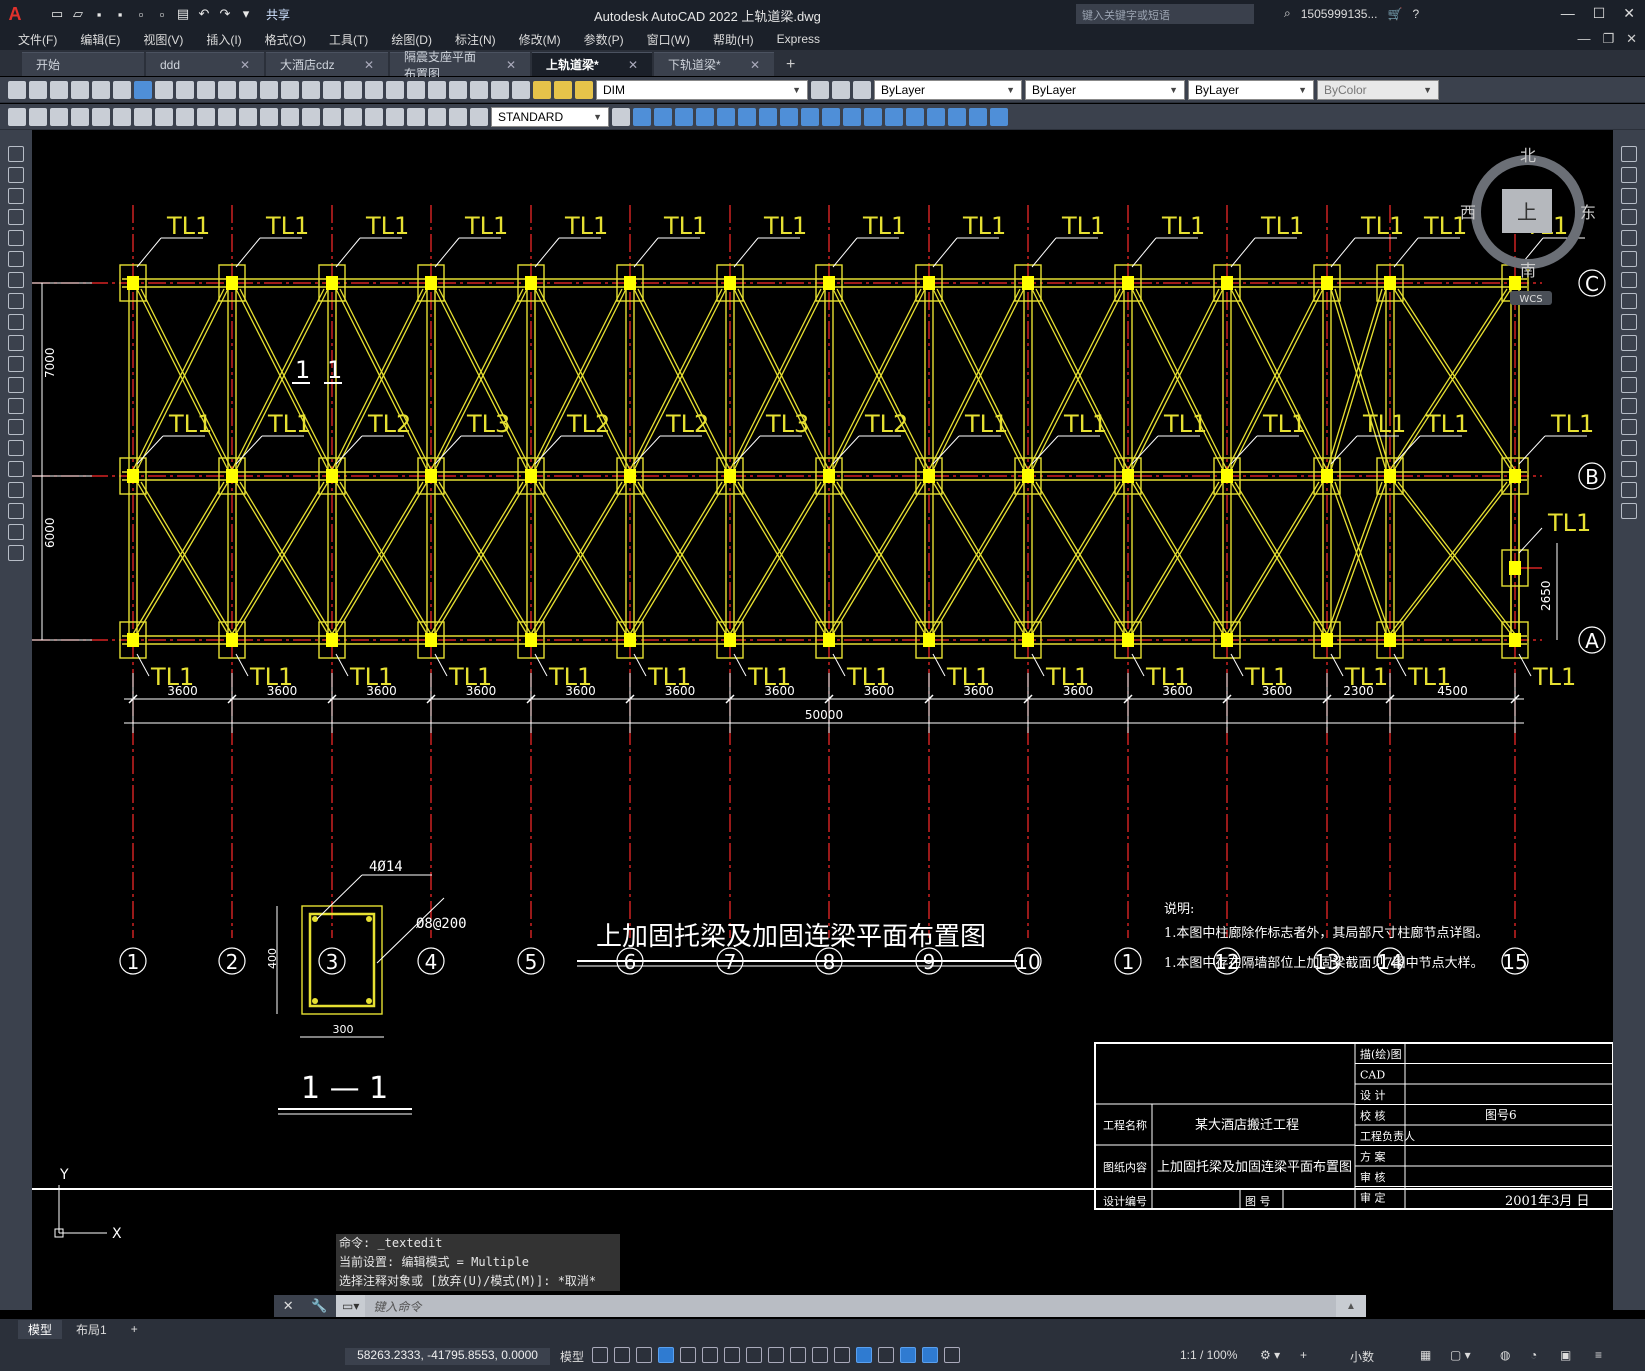 The height and width of the screenshot is (1371, 1645). Describe the element at coordinates (842, 1355) in the screenshot. I see `3d-osnap-icon` at that location.